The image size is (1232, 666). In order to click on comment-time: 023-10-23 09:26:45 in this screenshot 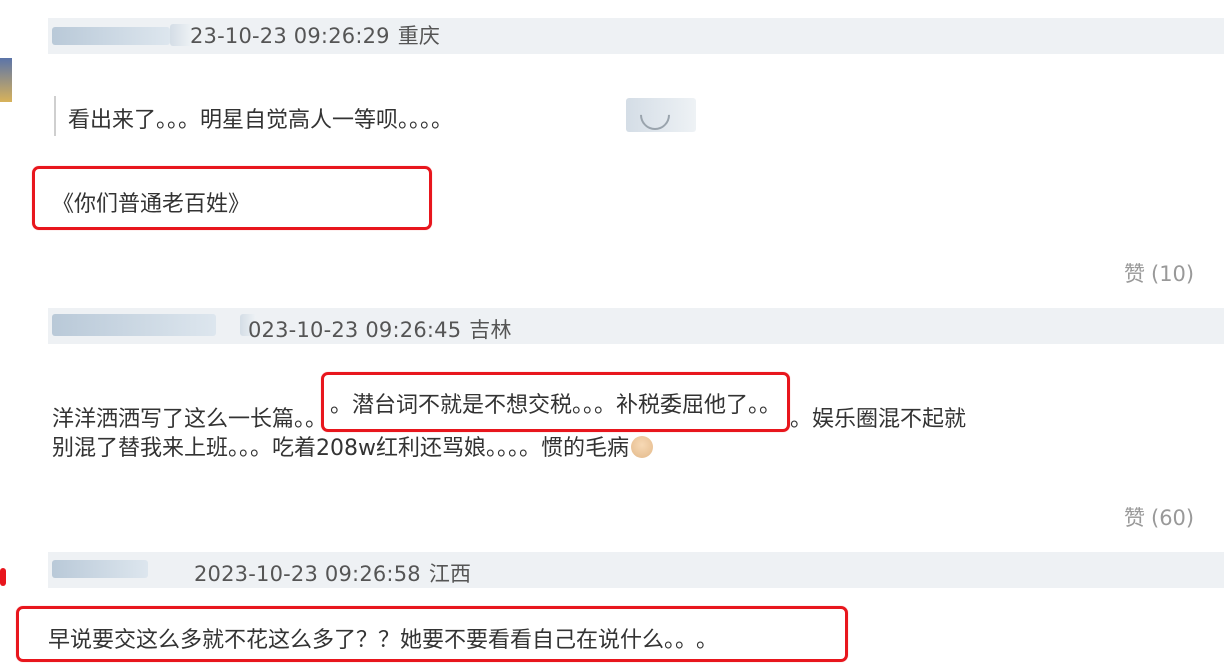, I will do `click(355, 330)`.